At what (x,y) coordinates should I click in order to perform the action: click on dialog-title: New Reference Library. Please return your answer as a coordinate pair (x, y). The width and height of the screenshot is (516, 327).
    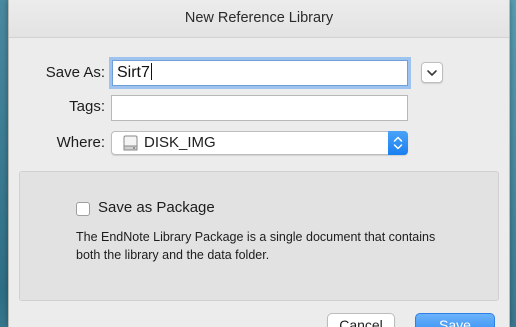
    Looking at the image, I should click on (259, 18).